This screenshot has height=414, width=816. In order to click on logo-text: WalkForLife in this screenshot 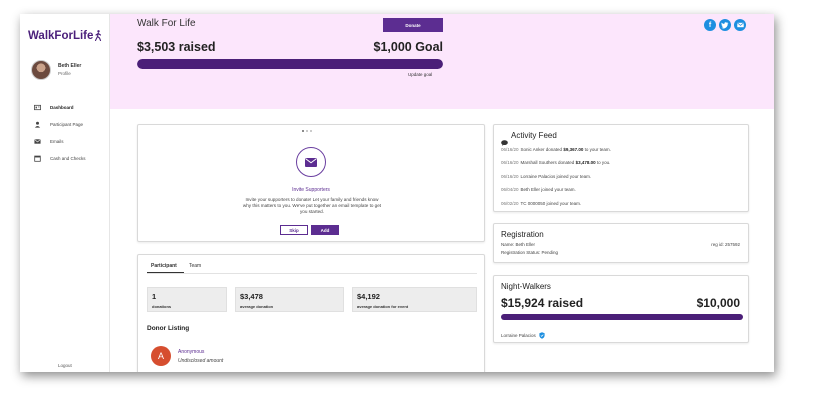, I will do `click(61, 36)`.